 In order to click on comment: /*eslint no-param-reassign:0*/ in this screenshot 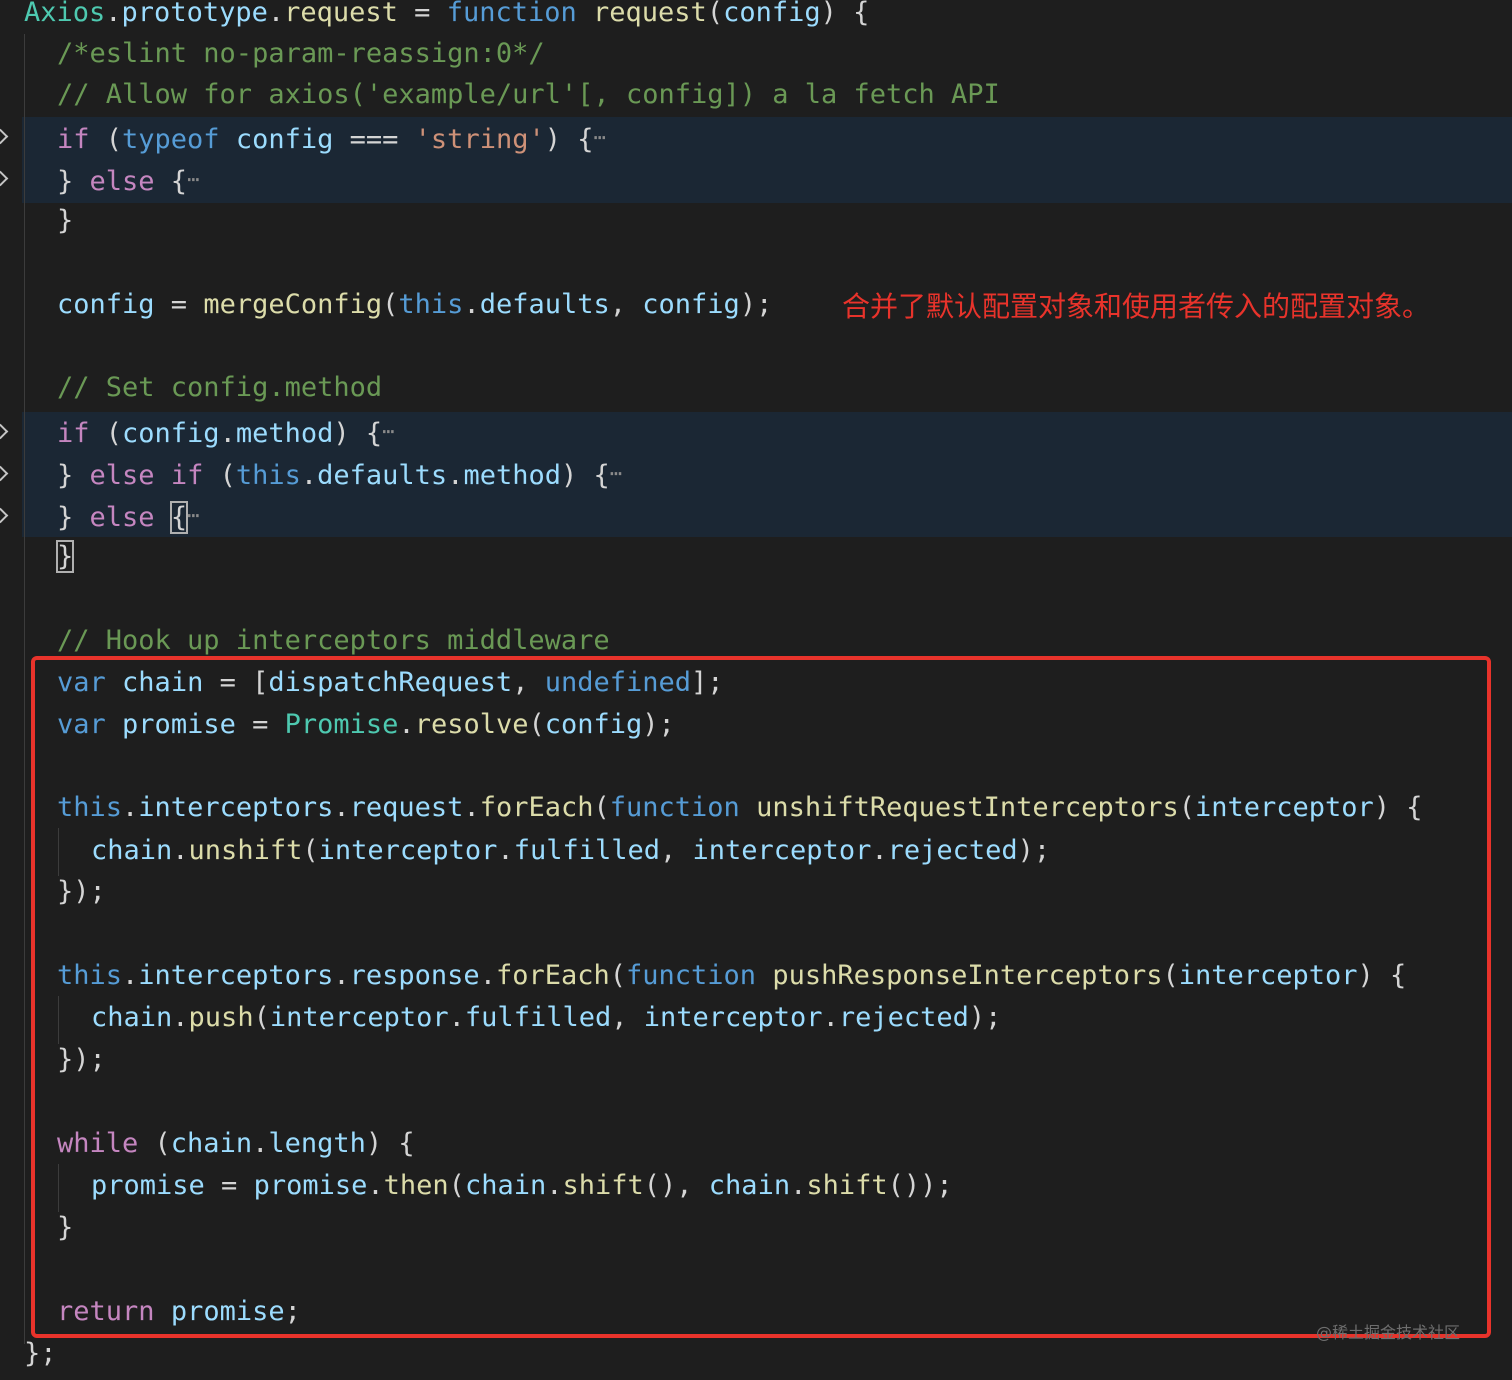, I will do `click(301, 53)`.